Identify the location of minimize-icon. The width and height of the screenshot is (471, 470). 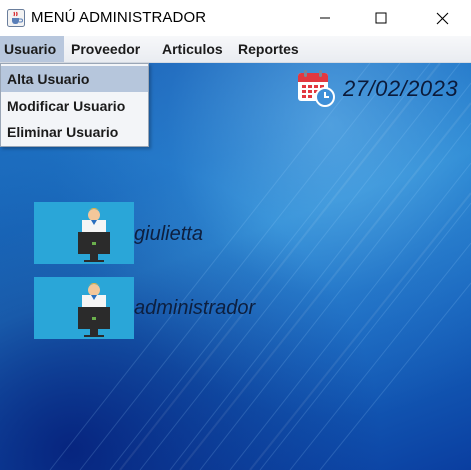
(325, 18).